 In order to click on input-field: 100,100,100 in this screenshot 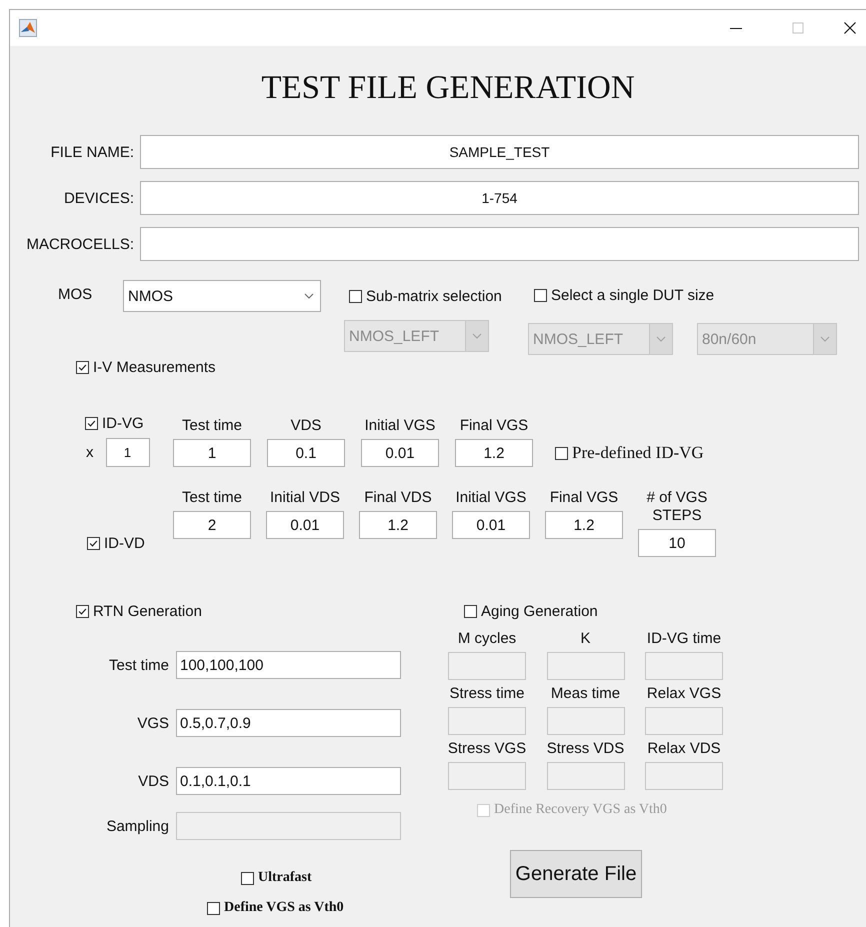, I will do `click(288, 665)`.